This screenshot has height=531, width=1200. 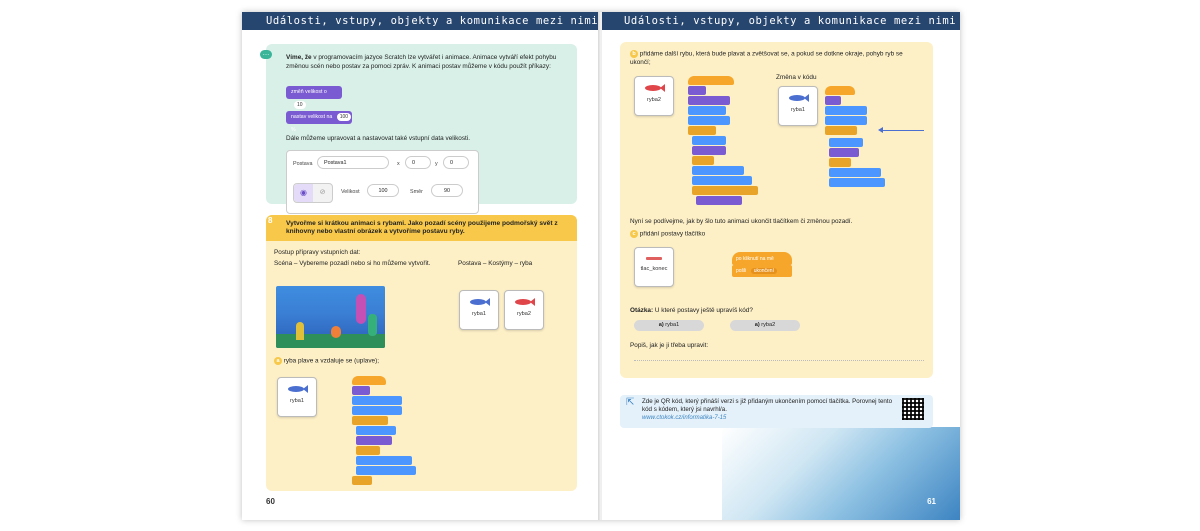 What do you see at coordinates (322, 193) in the screenshot?
I see `eye-off-icon: ⊘` at bounding box center [322, 193].